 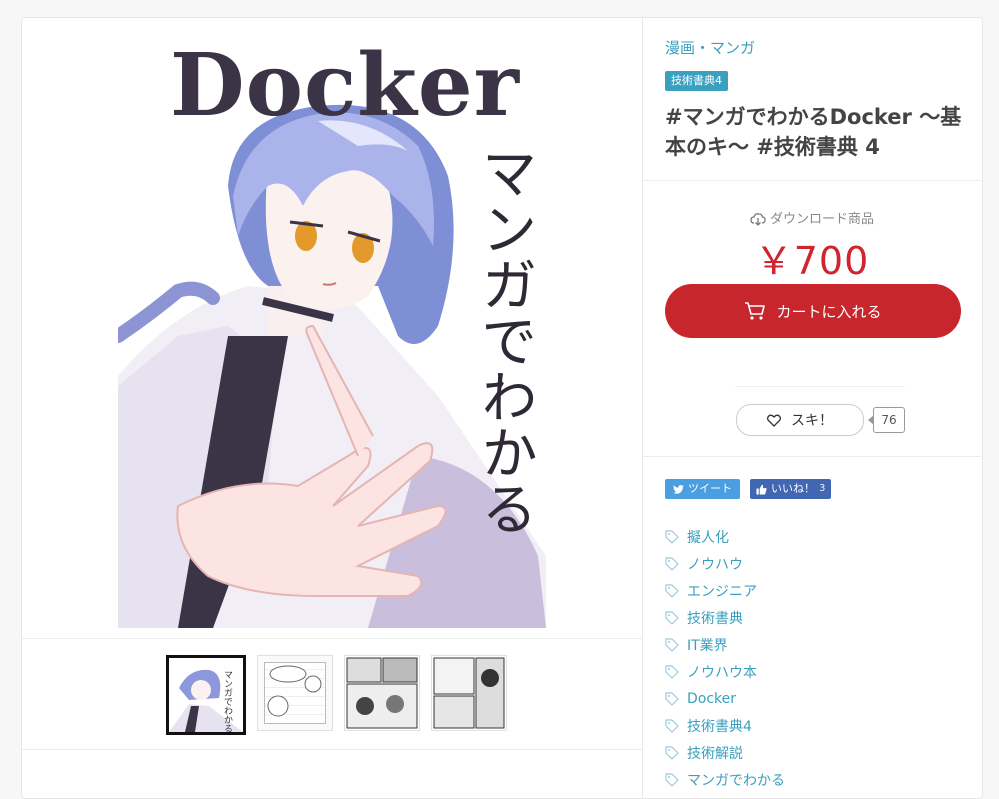 I want to click on tag-item: ノウハウ本, so click(x=725, y=671).